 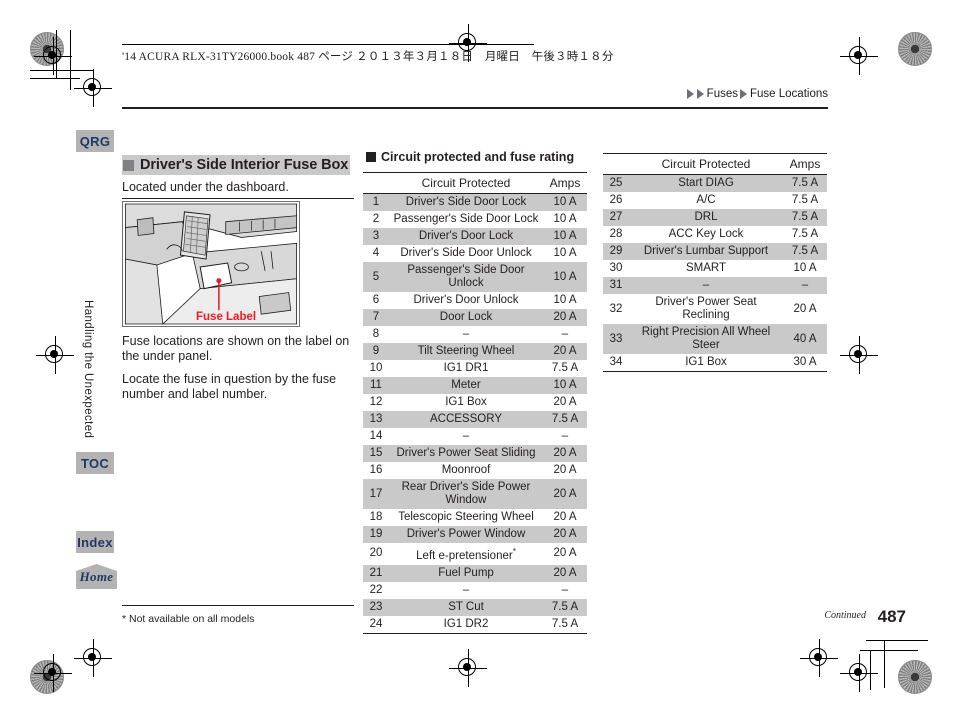 I want to click on sidebar-tab-qrg: QRG, so click(x=95, y=141).